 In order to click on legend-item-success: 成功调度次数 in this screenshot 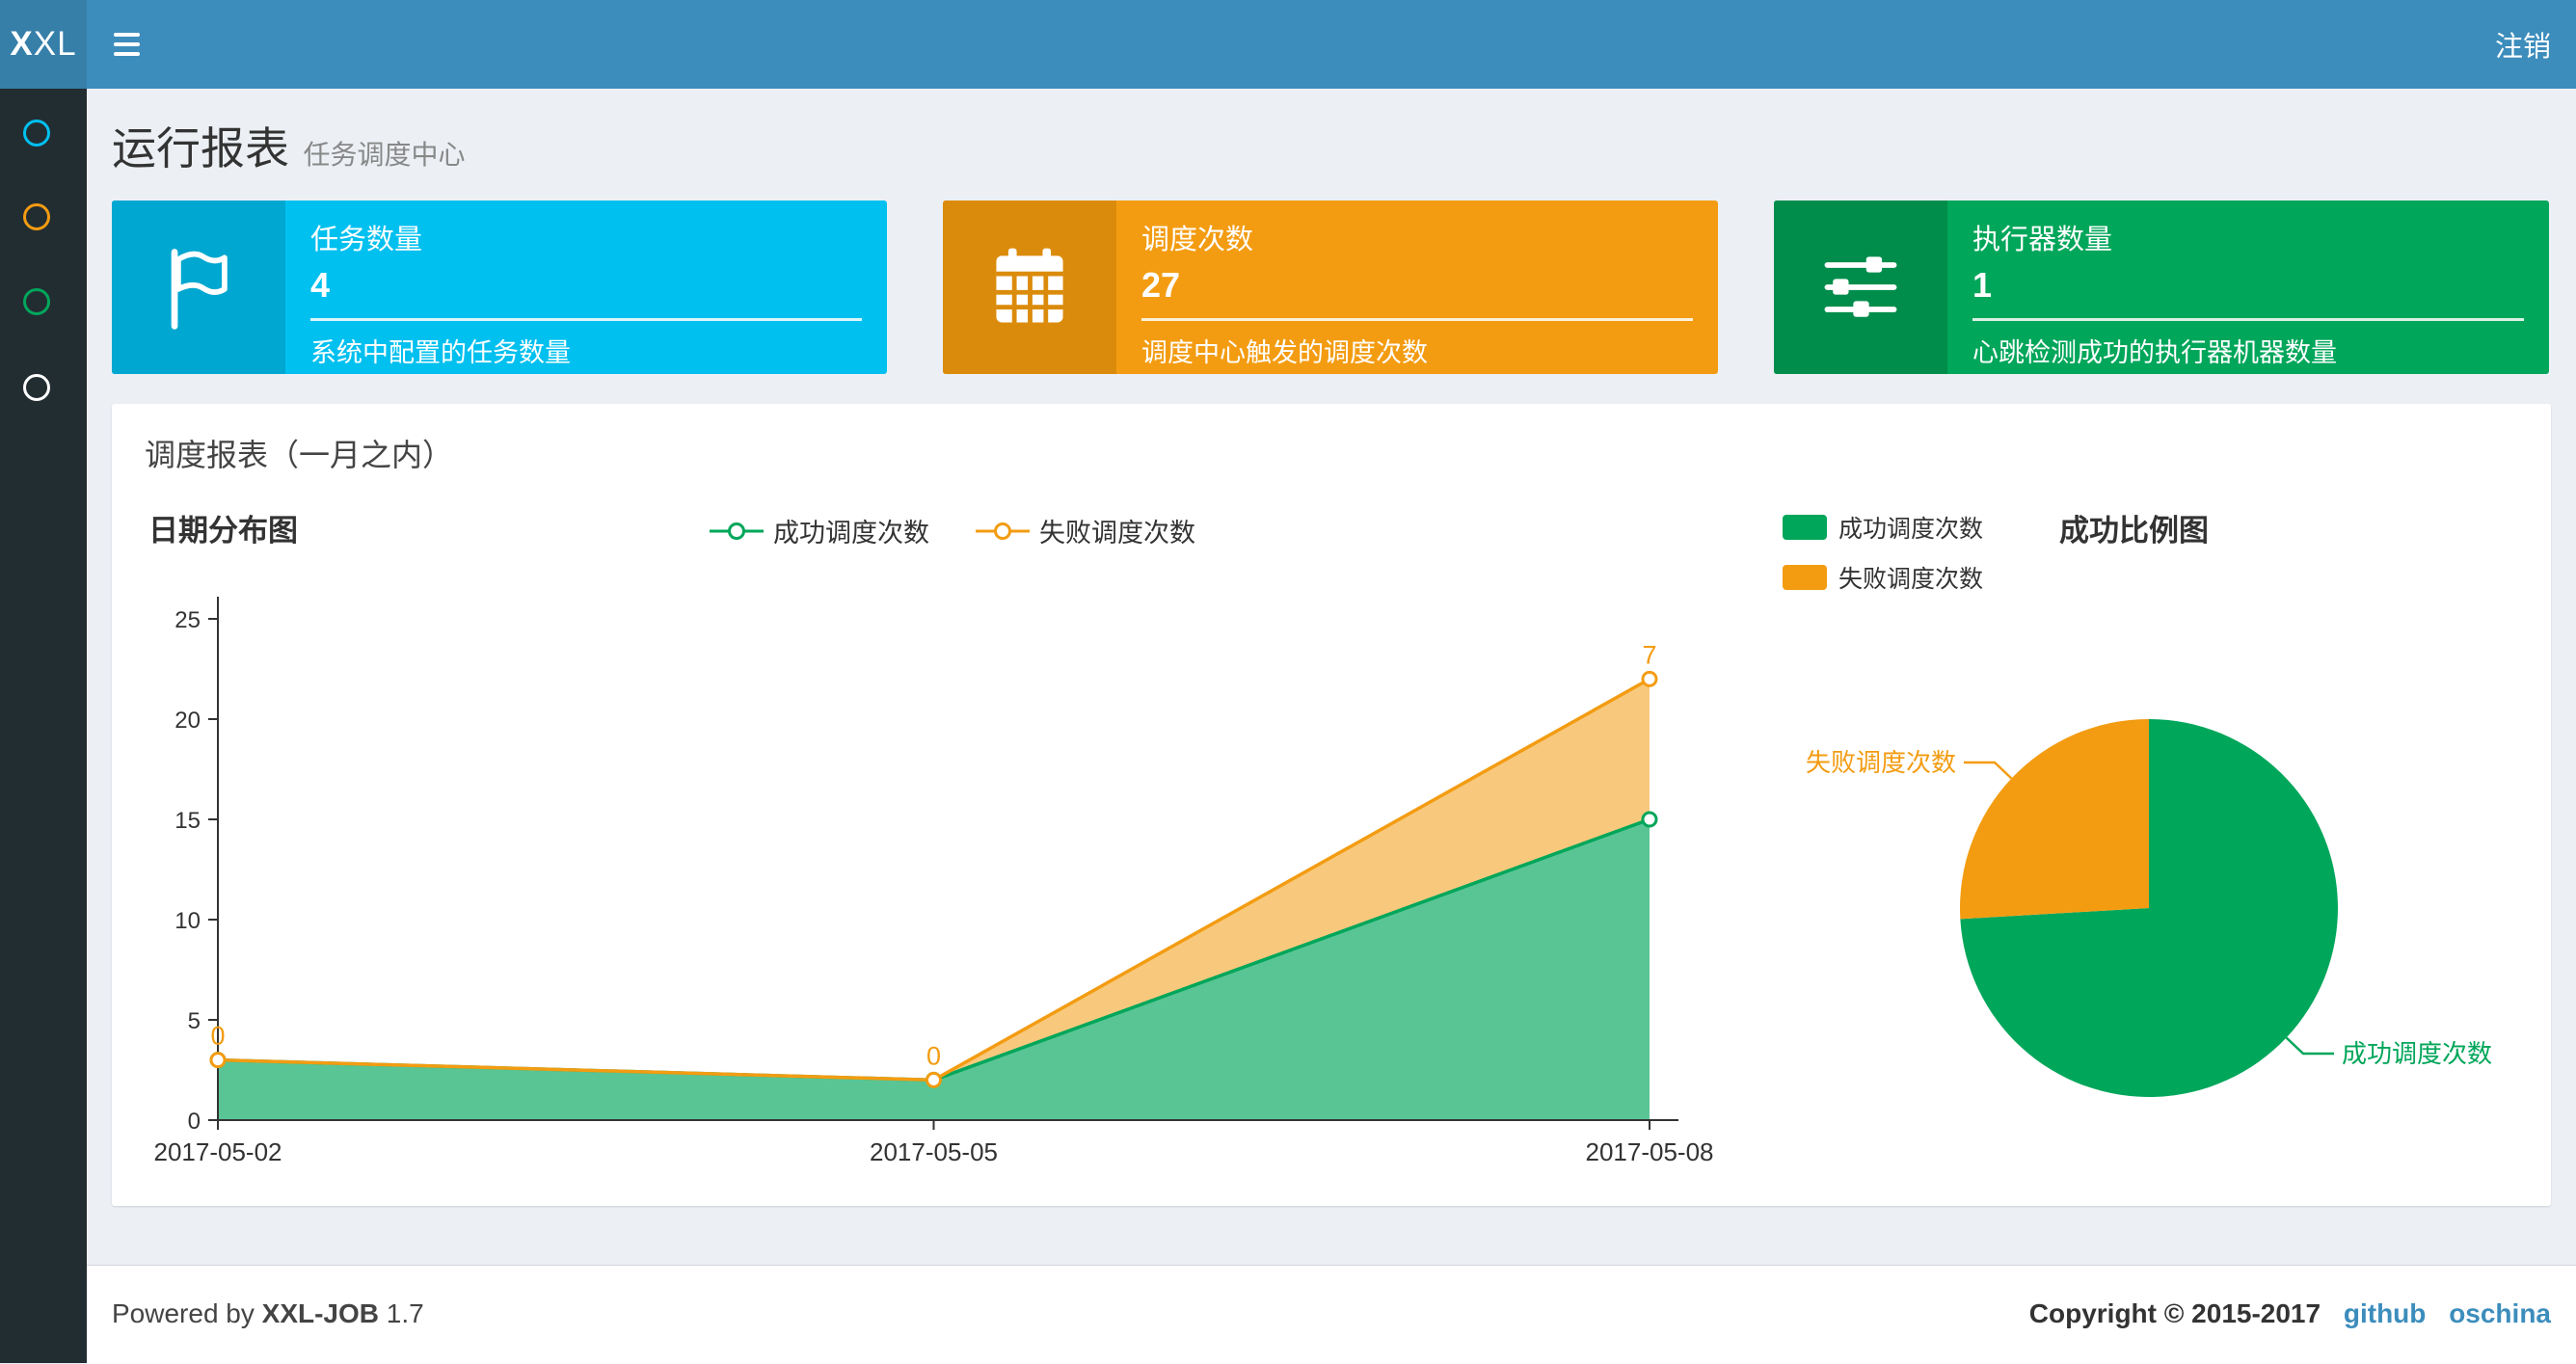, I will do `click(820, 530)`.